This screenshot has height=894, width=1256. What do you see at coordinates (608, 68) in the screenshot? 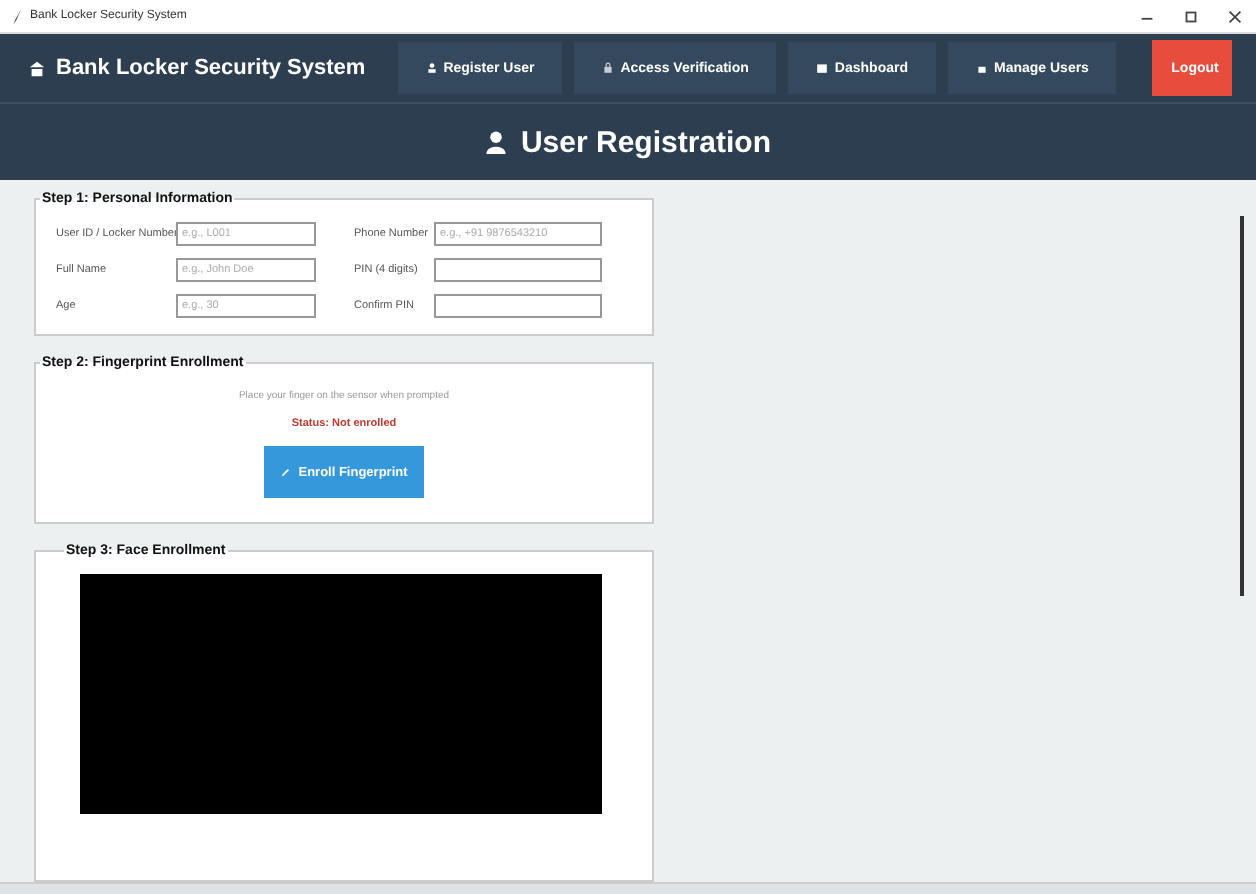
I see `lock-icon` at bounding box center [608, 68].